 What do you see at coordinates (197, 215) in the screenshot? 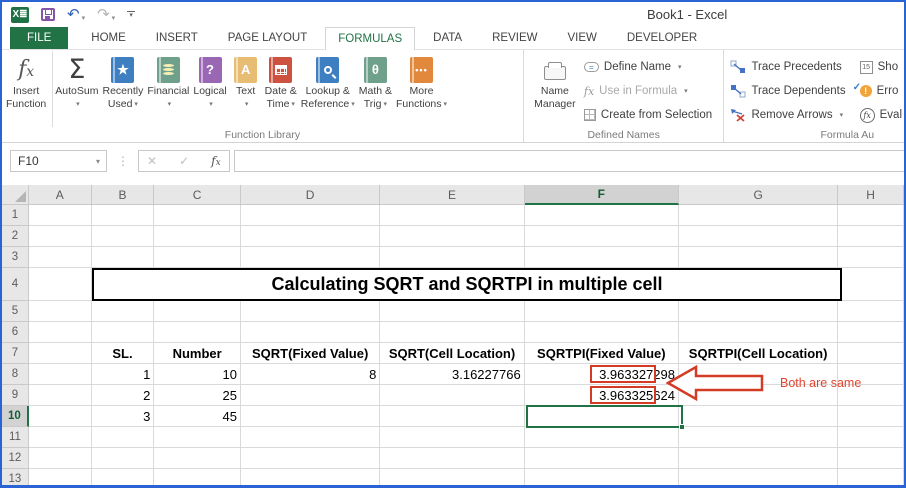
I see `cell-C1` at bounding box center [197, 215].